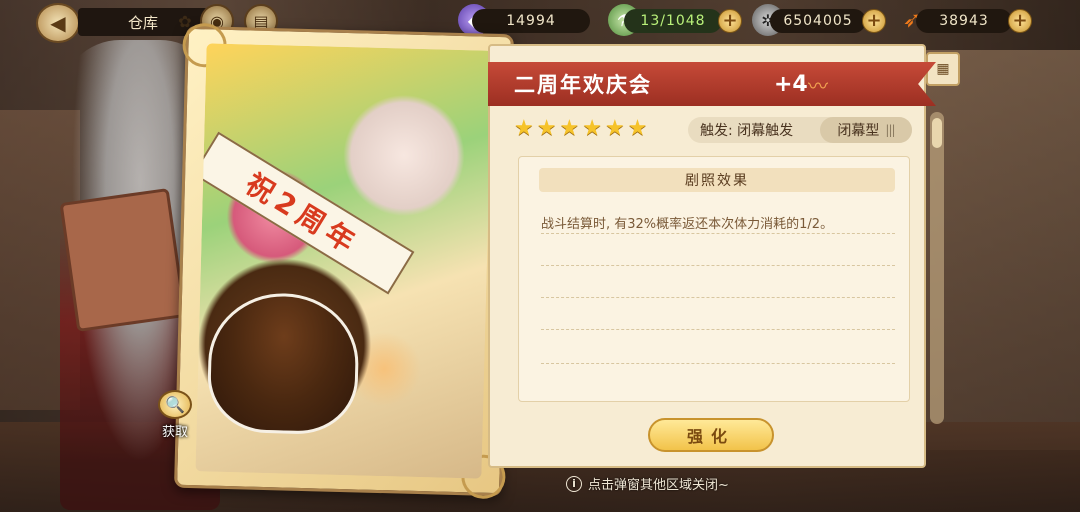 The width and height of the screenshot is (1080, 512). Describe the element at coordinates (747, 131) in the screenshot. I see `trigger-label: 触发: 闭幕触发` at that location.